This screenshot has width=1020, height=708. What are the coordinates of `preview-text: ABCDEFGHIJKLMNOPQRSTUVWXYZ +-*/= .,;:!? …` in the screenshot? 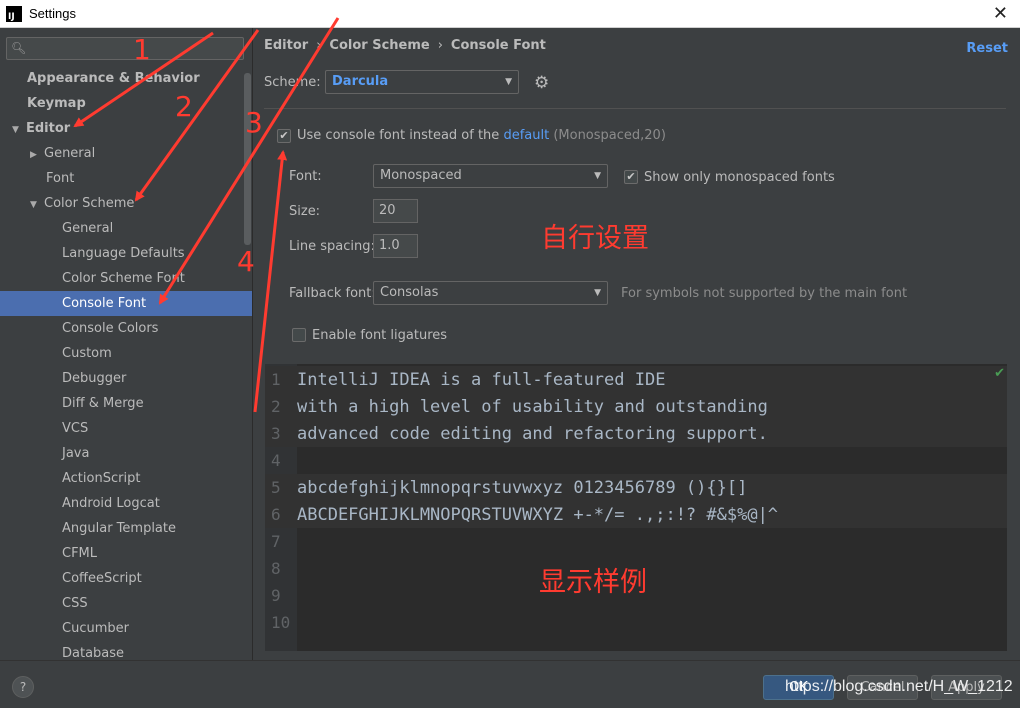 It's located at (538, 515).